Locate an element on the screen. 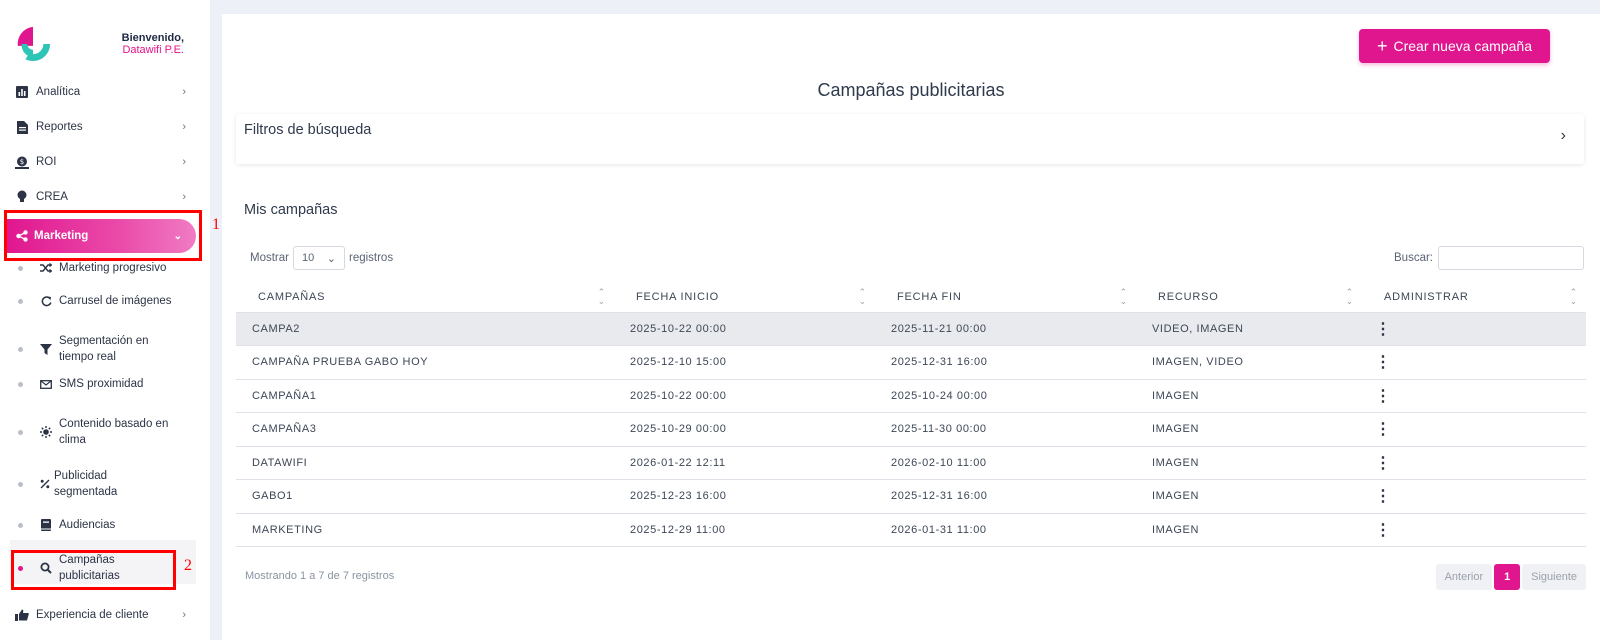 Image resolution: width=1600 pixels, height=640 pixels. pagination: Anterior 1 Siguiente is located at coordinates (1510, 577).